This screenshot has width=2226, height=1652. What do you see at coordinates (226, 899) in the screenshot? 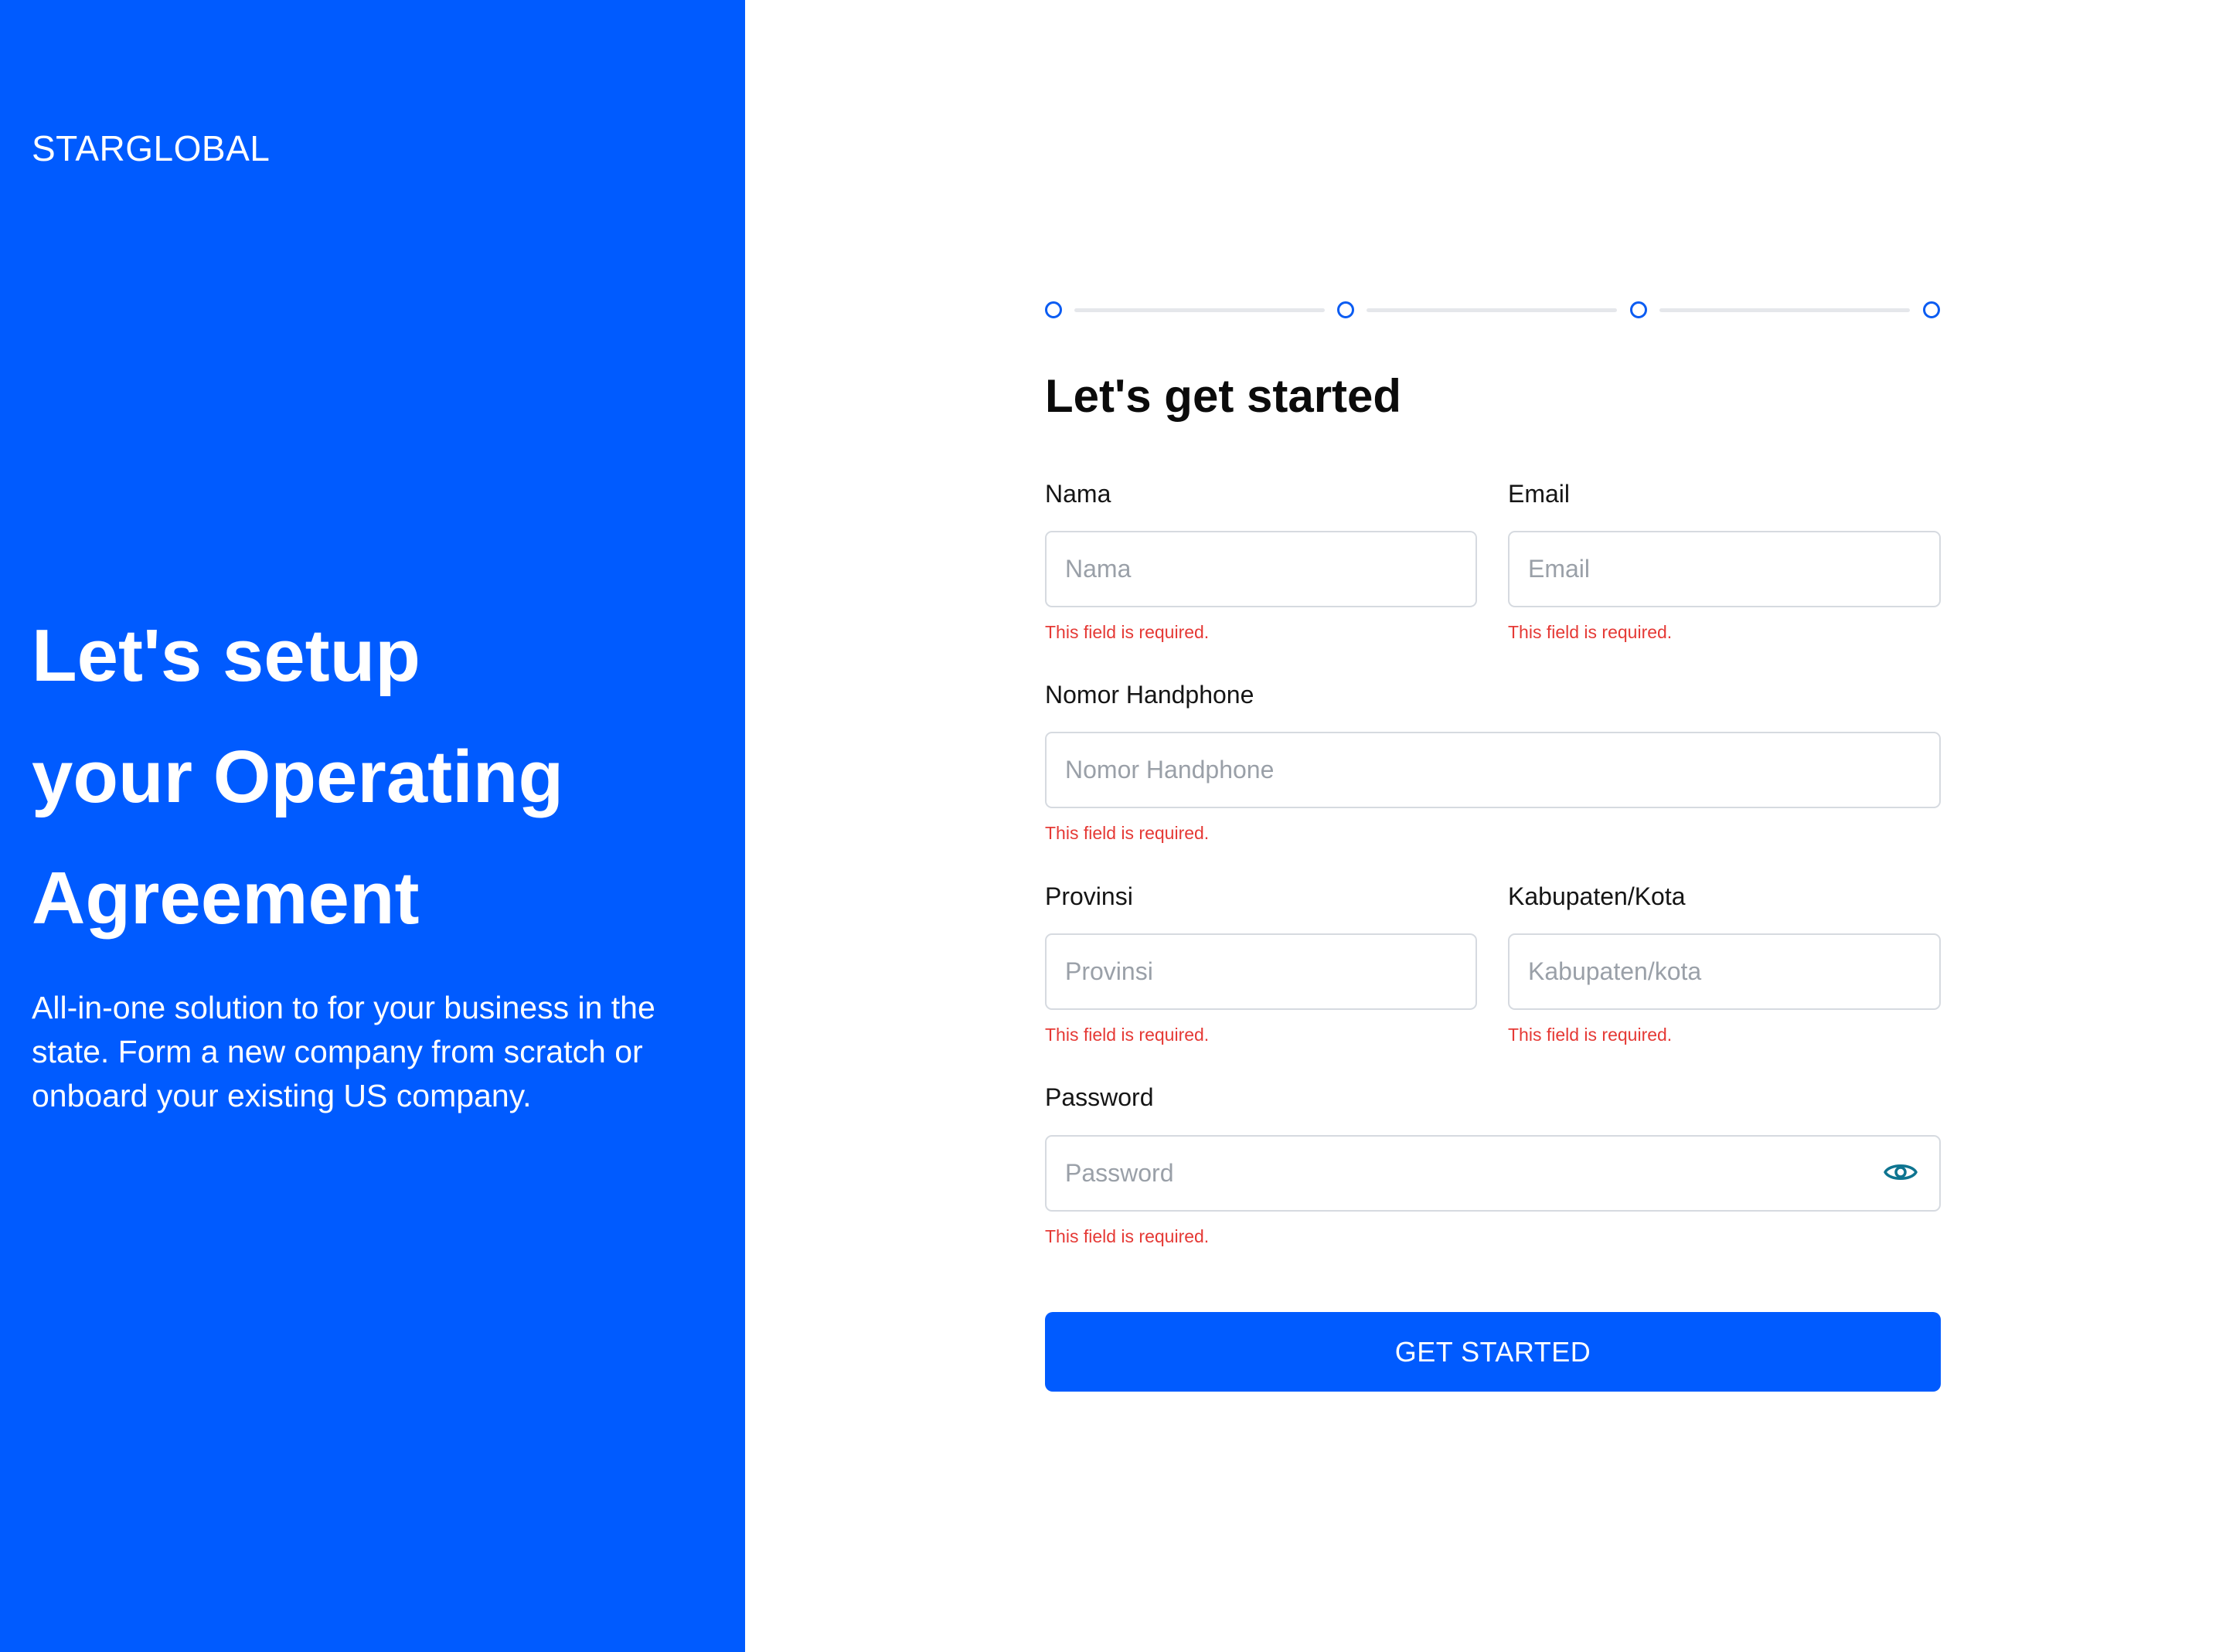
I see `hero-title-line-3: Agreement` at bounding box center [226, 899].